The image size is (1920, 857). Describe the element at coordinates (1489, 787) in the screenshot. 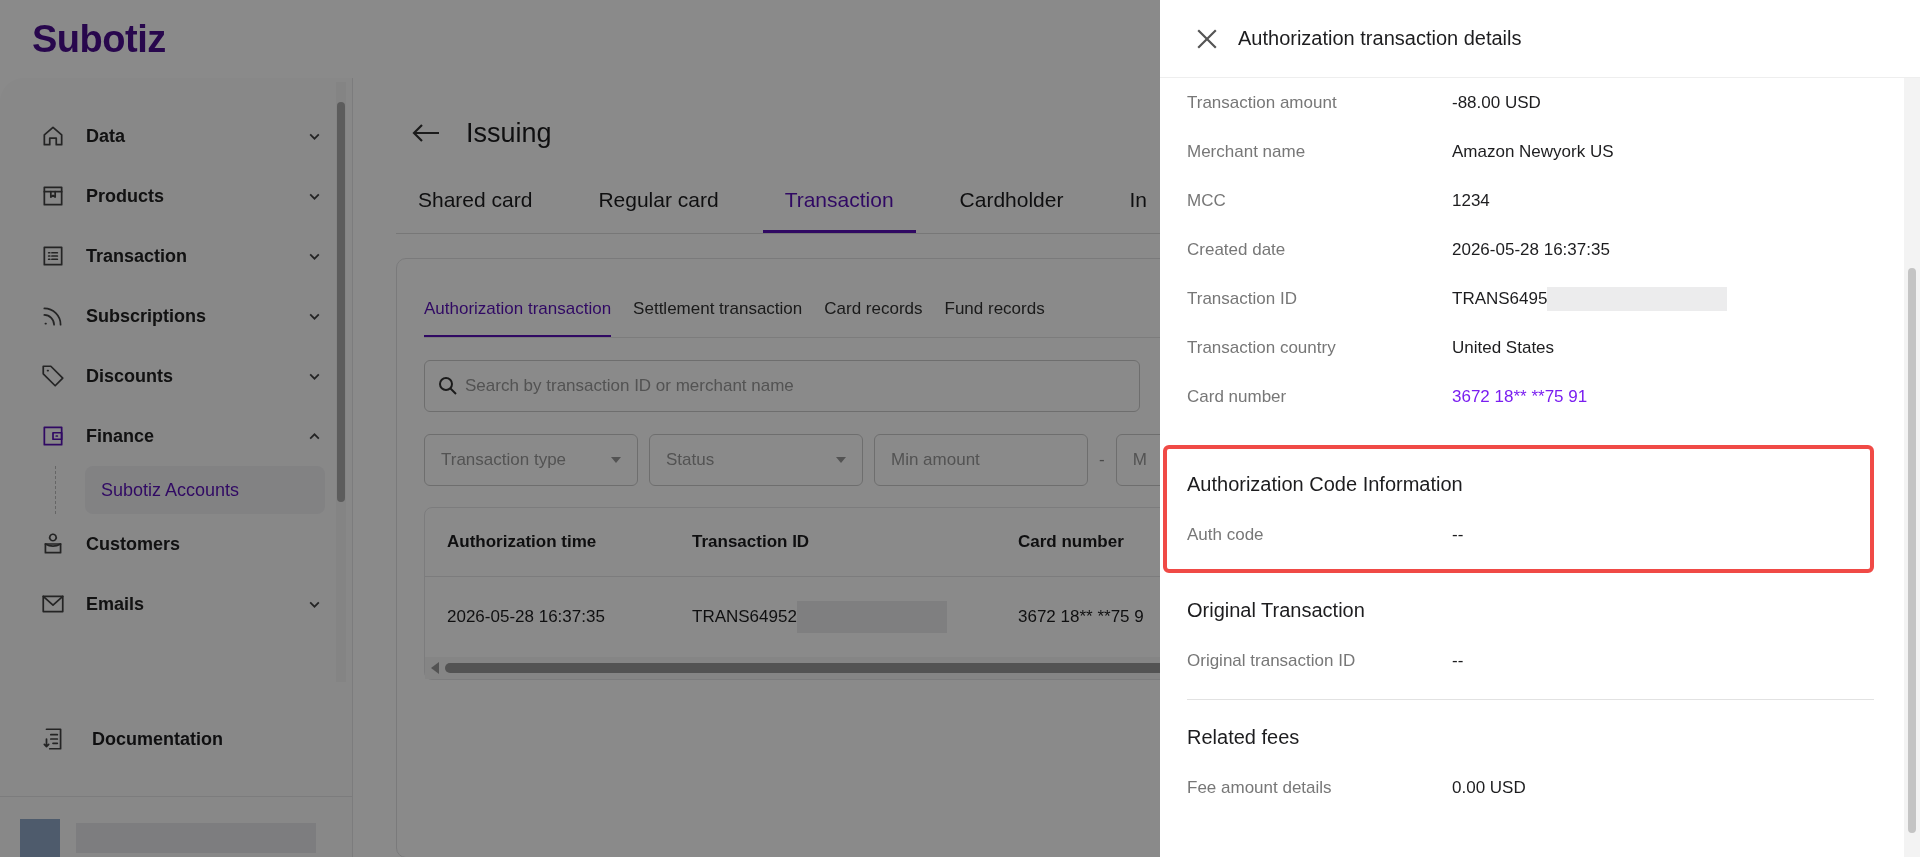

I see `field-value: 0.00 USD` at that location.